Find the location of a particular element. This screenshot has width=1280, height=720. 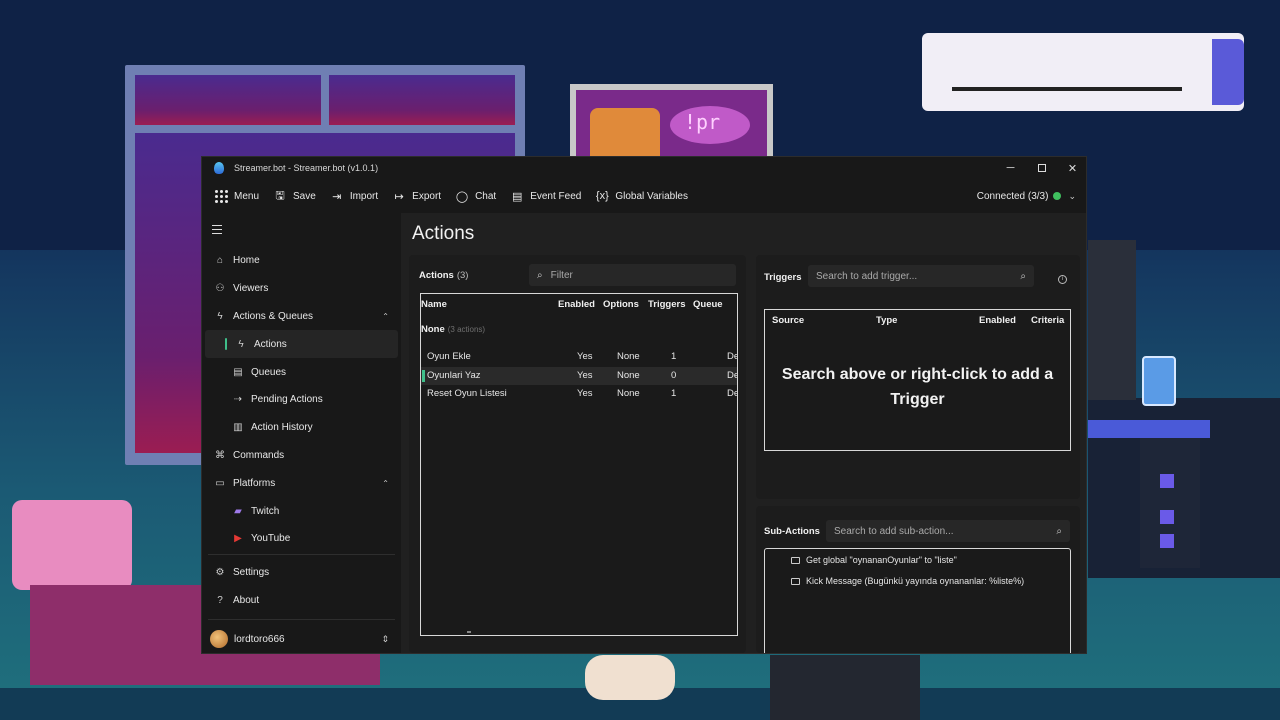

column-header-source: Source is located at coordinates (788, 321).